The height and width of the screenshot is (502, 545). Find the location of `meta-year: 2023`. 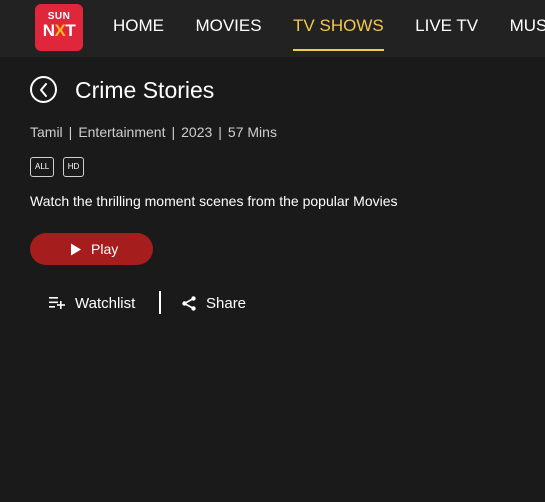

meta-year: 2023 is located at coordinates (197, 132).